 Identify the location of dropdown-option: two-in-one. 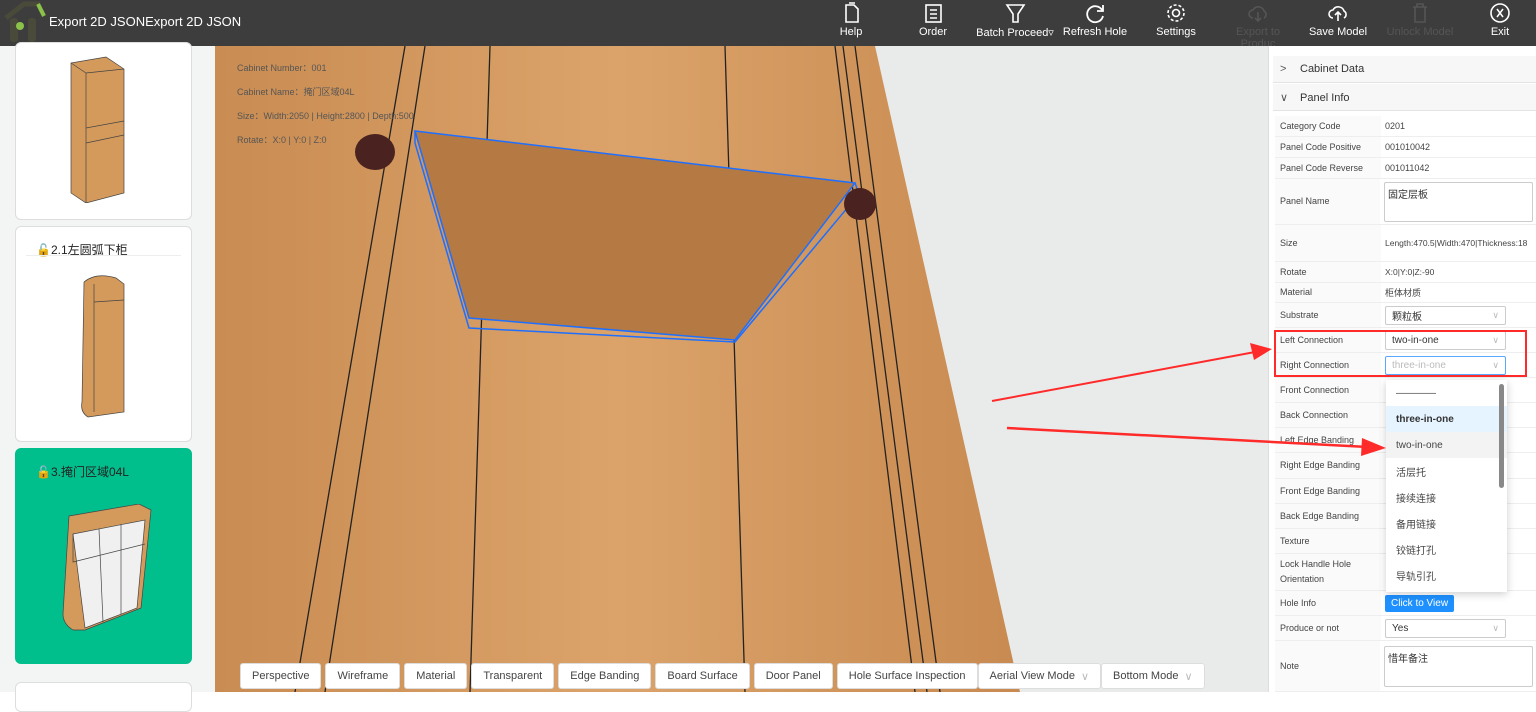
(1446, 445).